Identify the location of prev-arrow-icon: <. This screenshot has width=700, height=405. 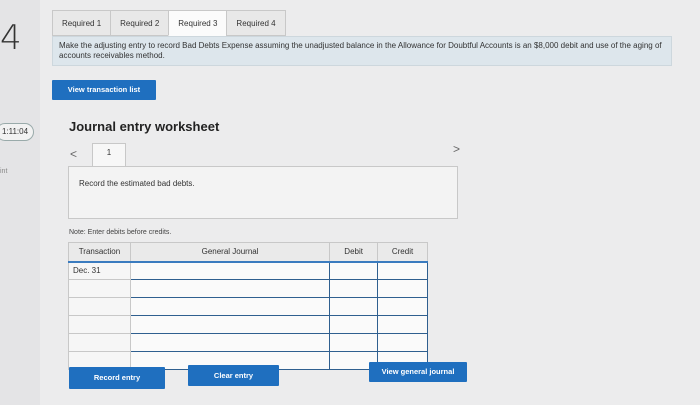
(73, 154).